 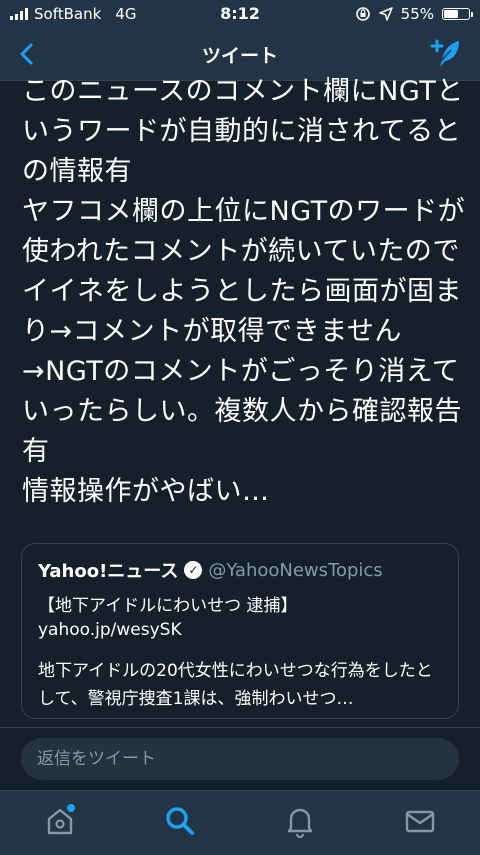 I want to click on quoted-author-name: Yahoo!ニュース, so click(x=108, y=571).